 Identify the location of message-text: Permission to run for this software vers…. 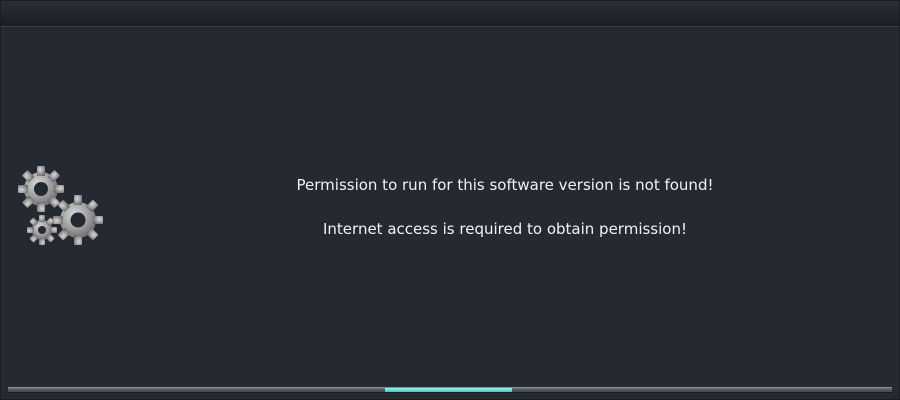
(505, 207).